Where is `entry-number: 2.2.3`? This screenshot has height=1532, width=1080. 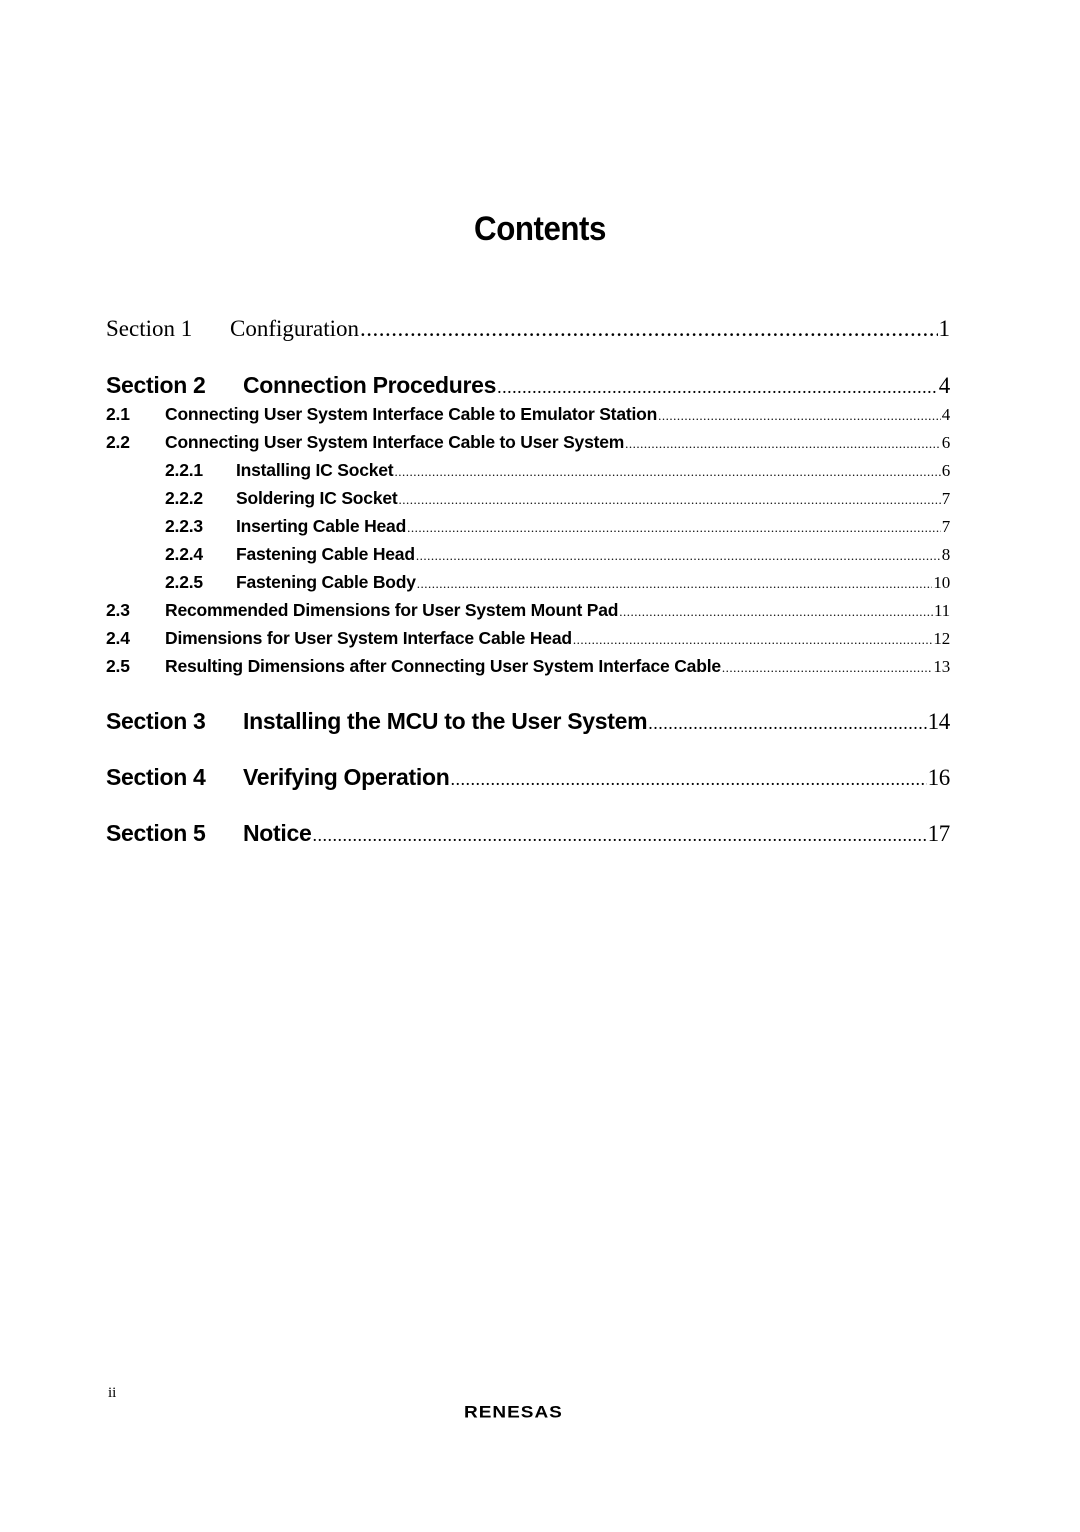
entry-number: 2.2.3 is located at coordinates (184, 526).